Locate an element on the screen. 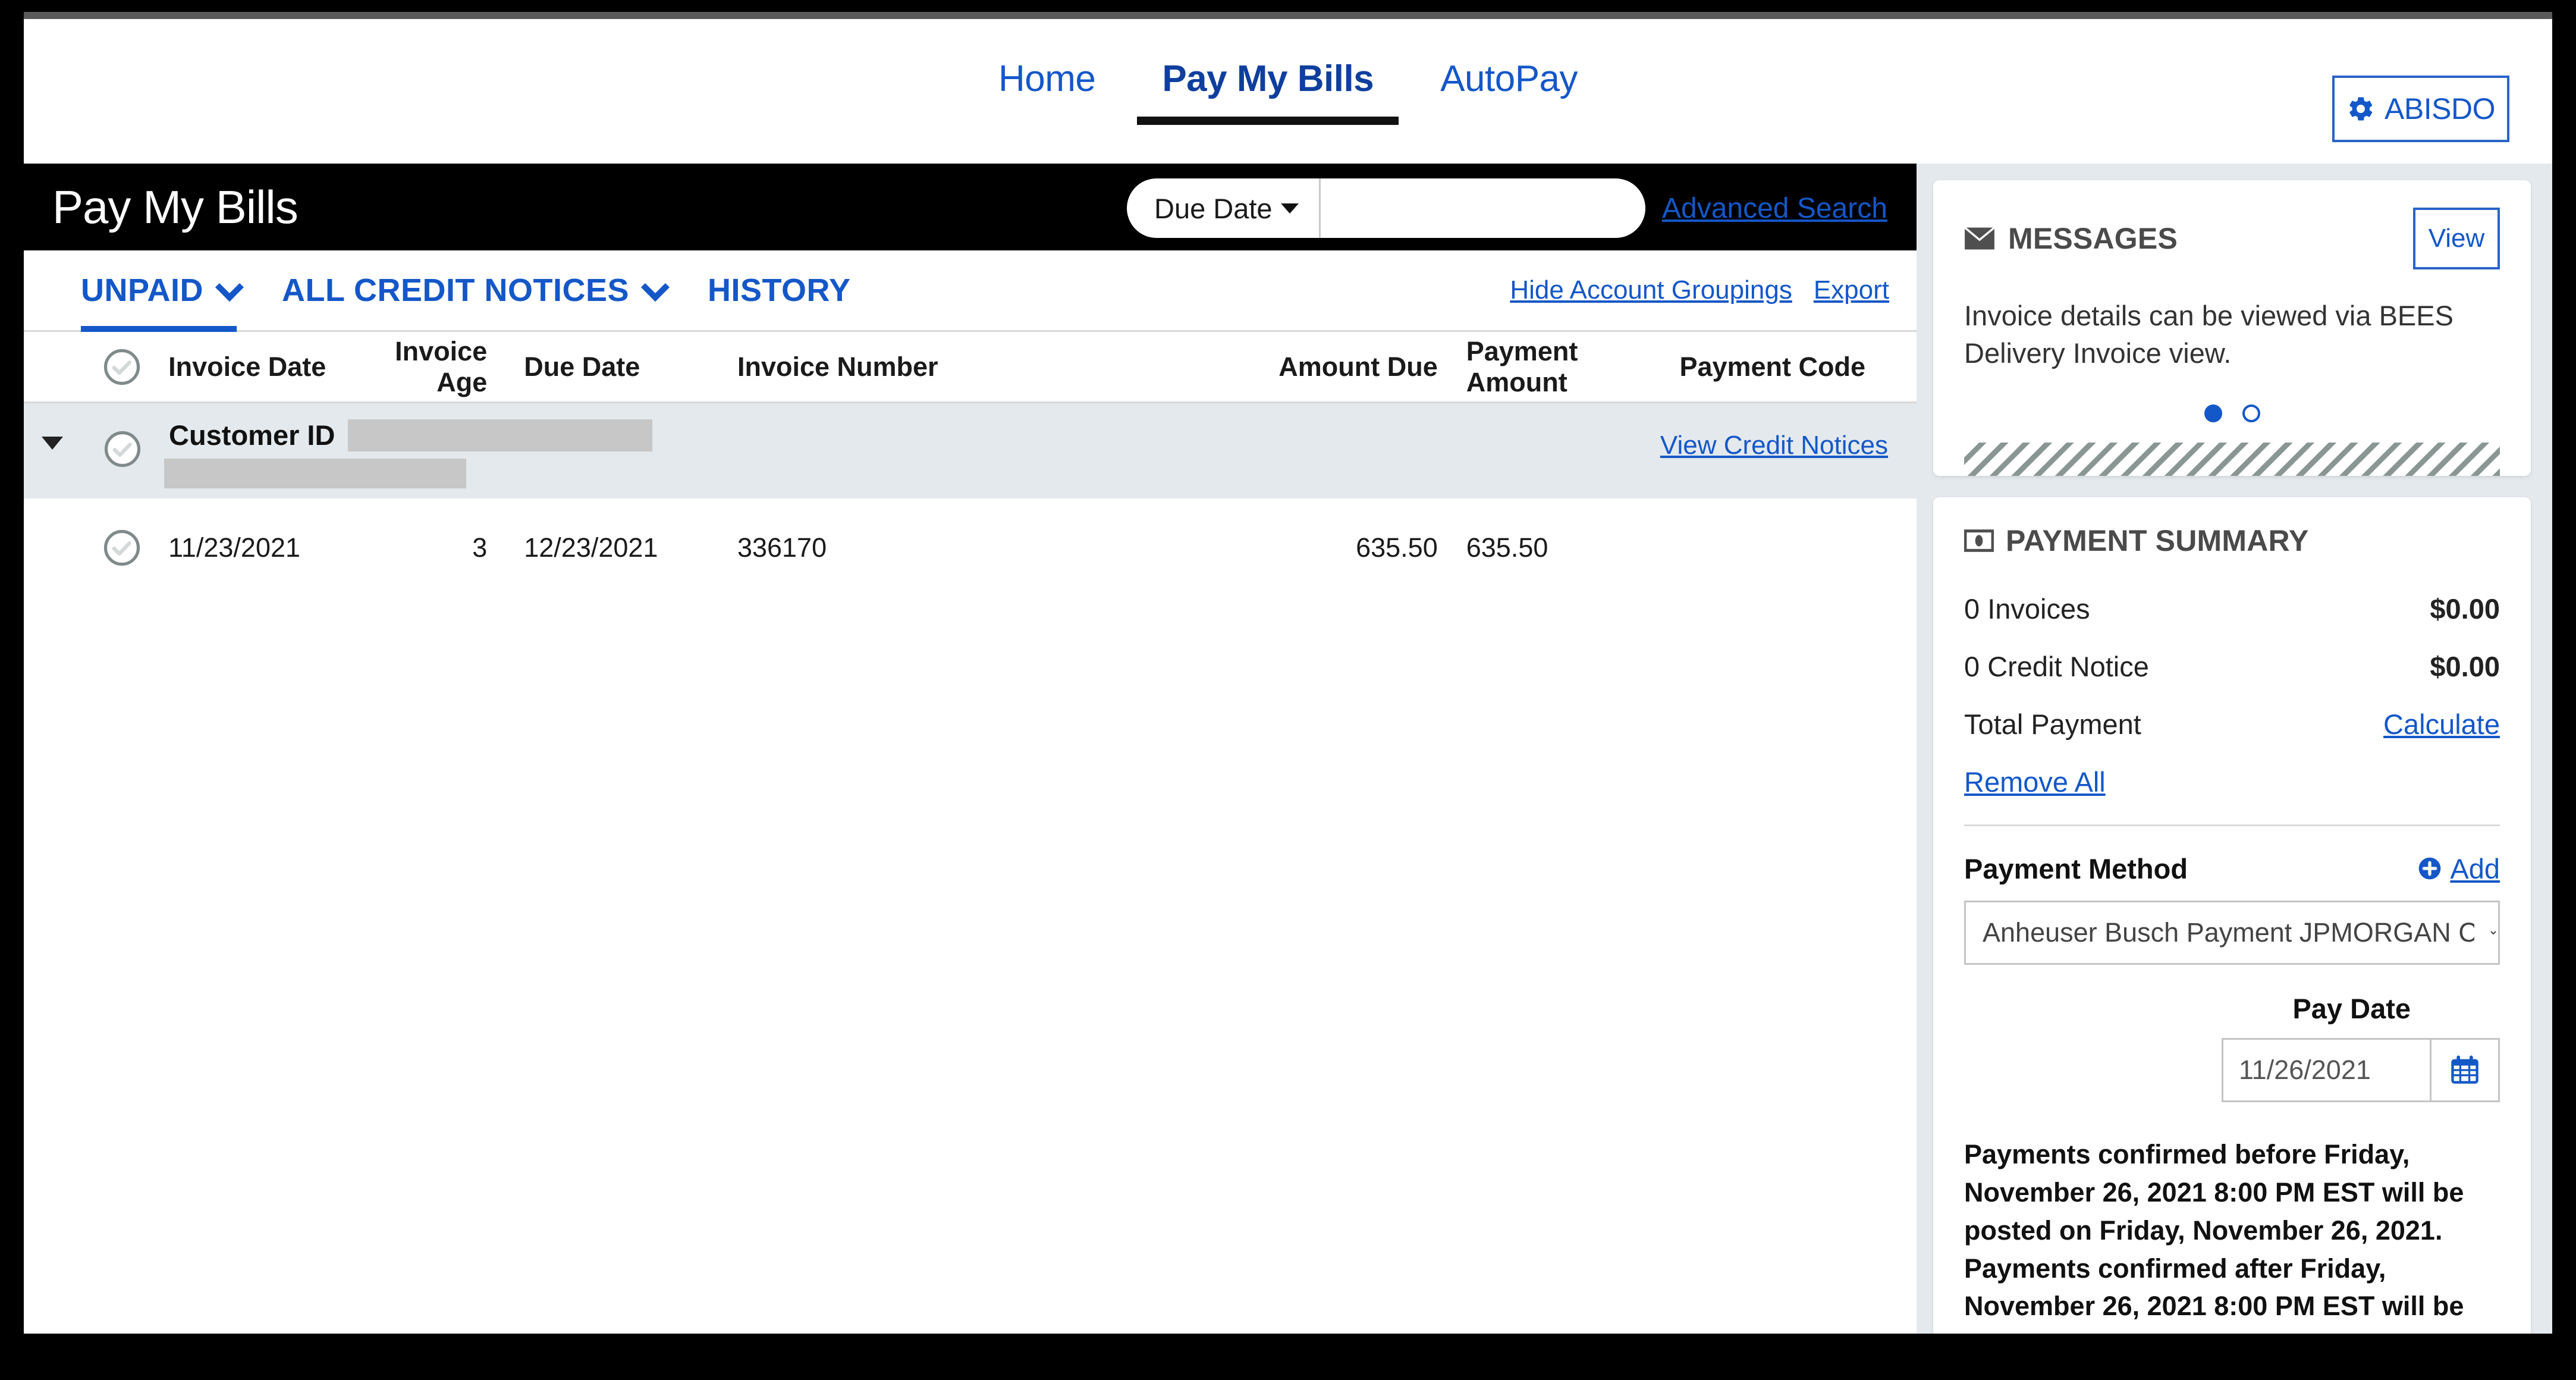  nav-item-home-label: Home is located at coordinates (1047, 78).